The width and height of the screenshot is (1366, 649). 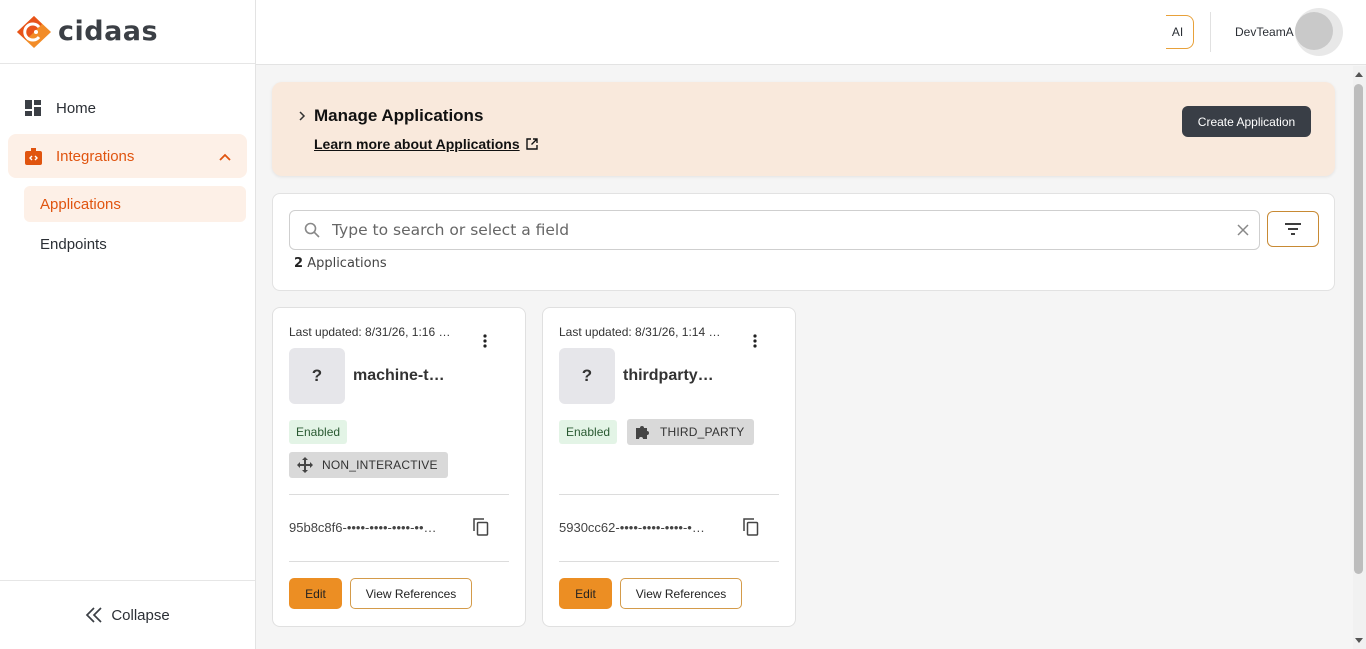 What do you see at coordinates (1314, 31) in the screenshot?
I see `avatar-inner` at bounding box center [1314, 31].